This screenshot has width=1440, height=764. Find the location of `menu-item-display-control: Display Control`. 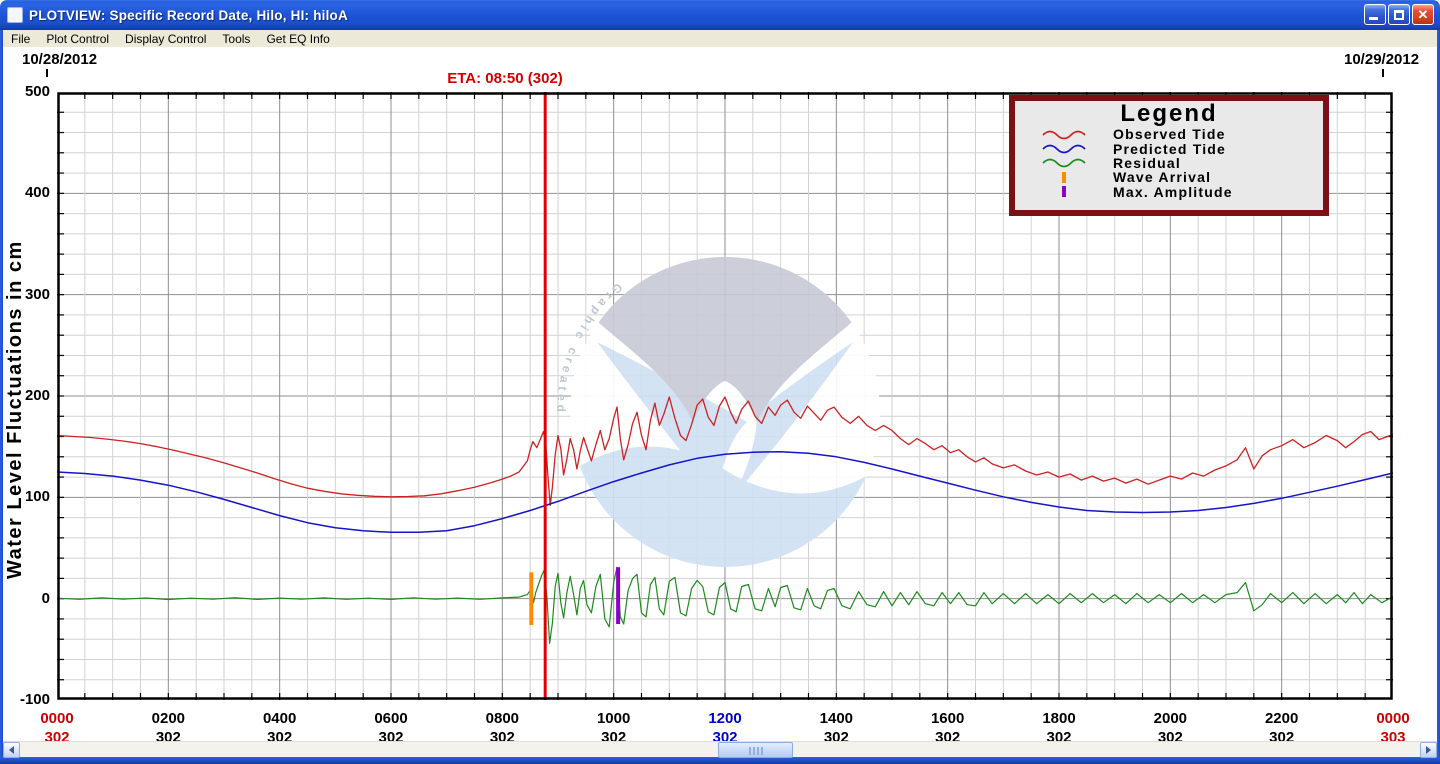

menu-item-display-control: Display Control is located at coordinates (165, 39).